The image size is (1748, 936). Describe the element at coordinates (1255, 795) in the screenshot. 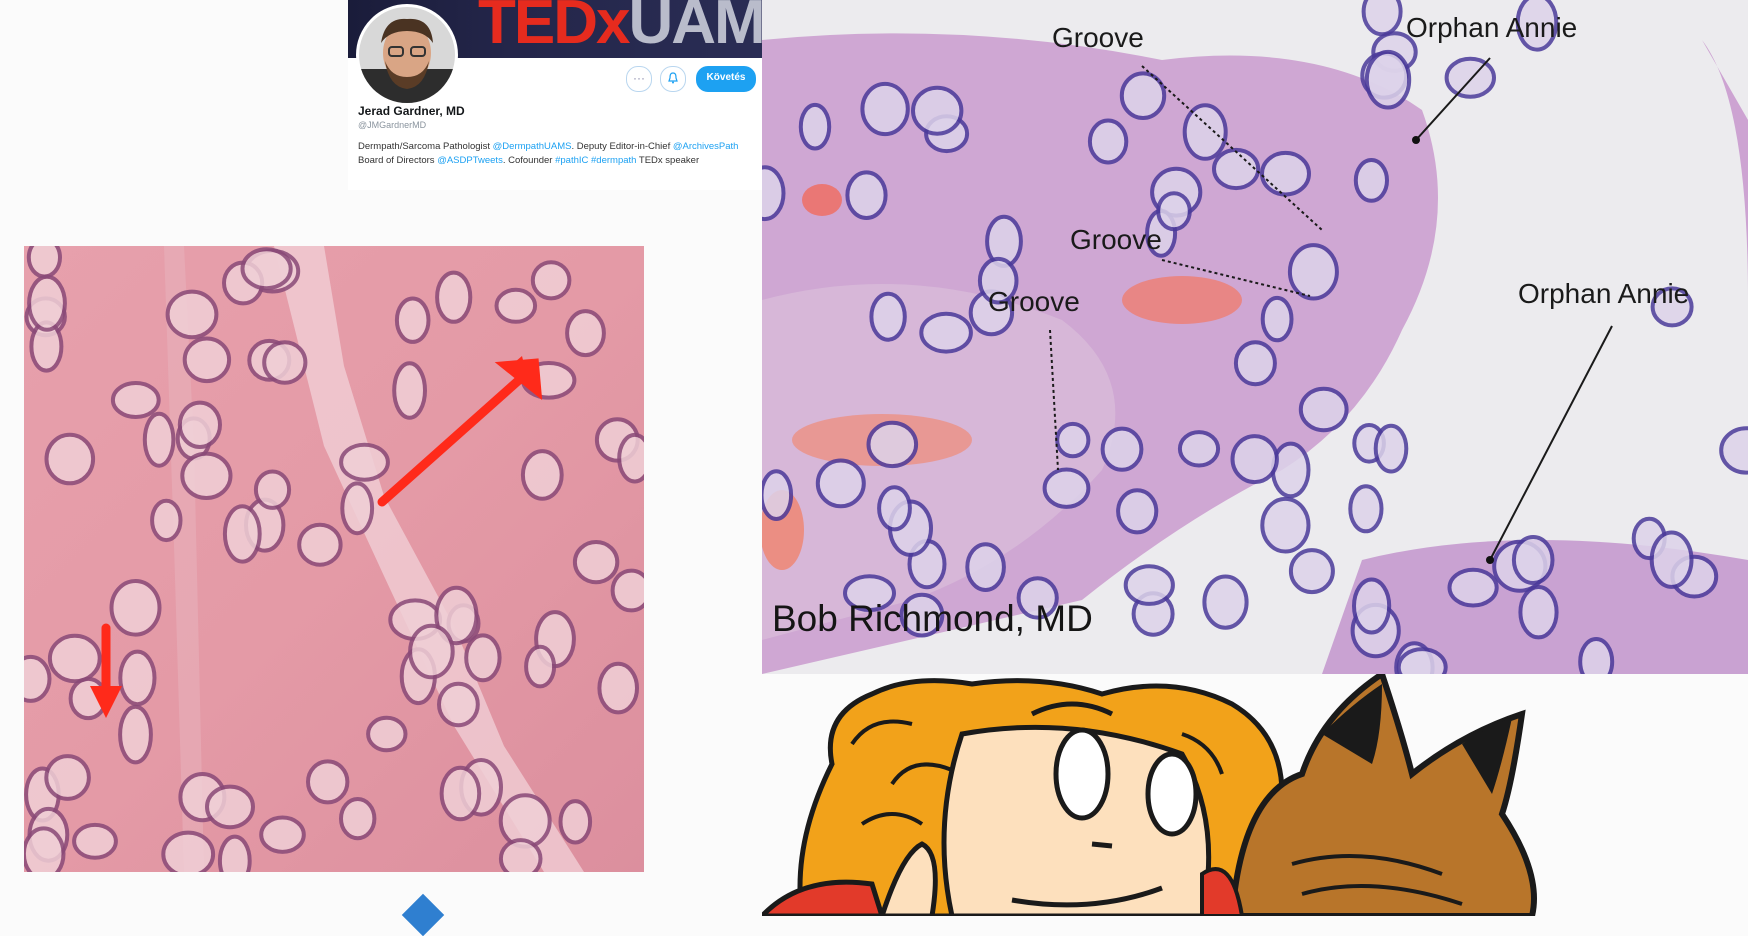

I see `orphan-annie-comic-image` at that location.